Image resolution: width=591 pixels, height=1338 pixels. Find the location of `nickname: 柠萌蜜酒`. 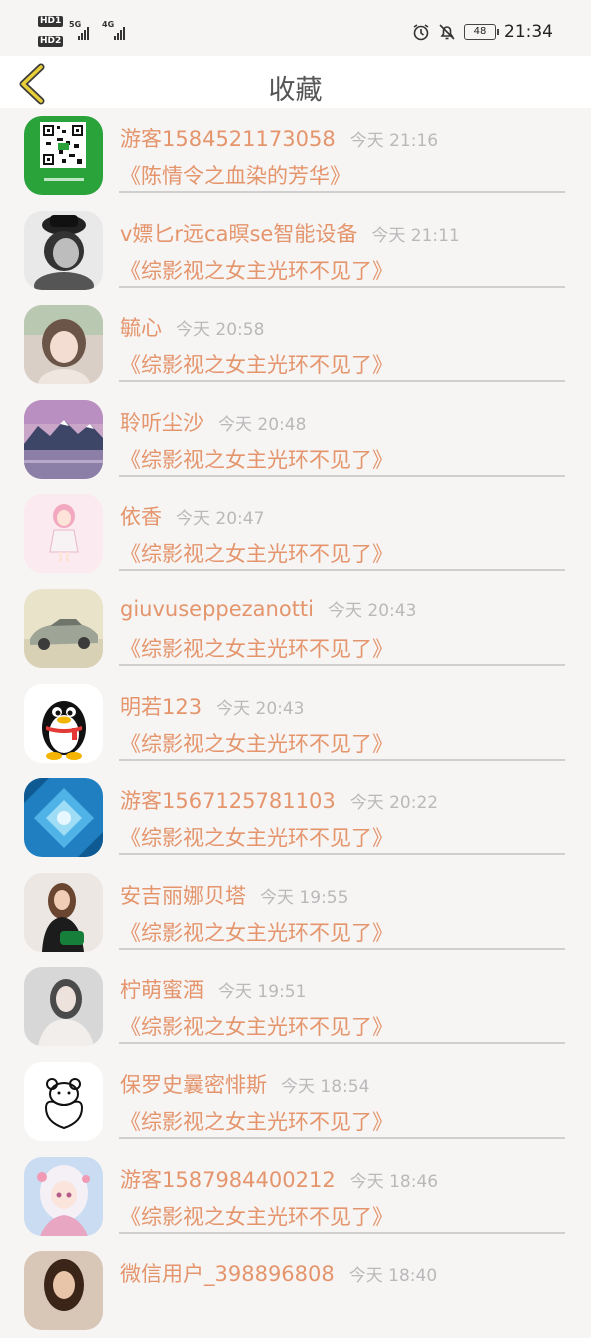

nickname: 柠萌蜜酒 is located at coordinates (162, 990).